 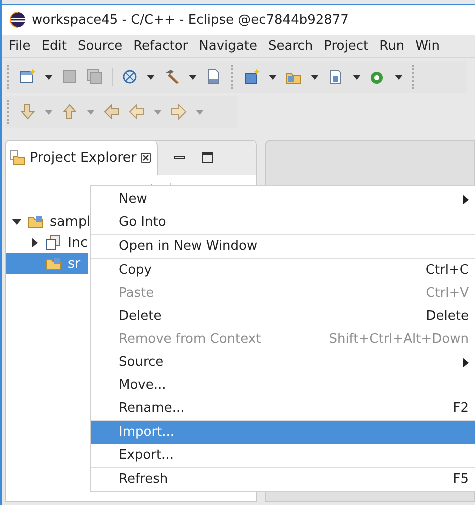 What do you see at coordinates (283, 270) in the screenshot?
I see `menu-item: Copy Ctrl+C` at bounding box center [283, 270].